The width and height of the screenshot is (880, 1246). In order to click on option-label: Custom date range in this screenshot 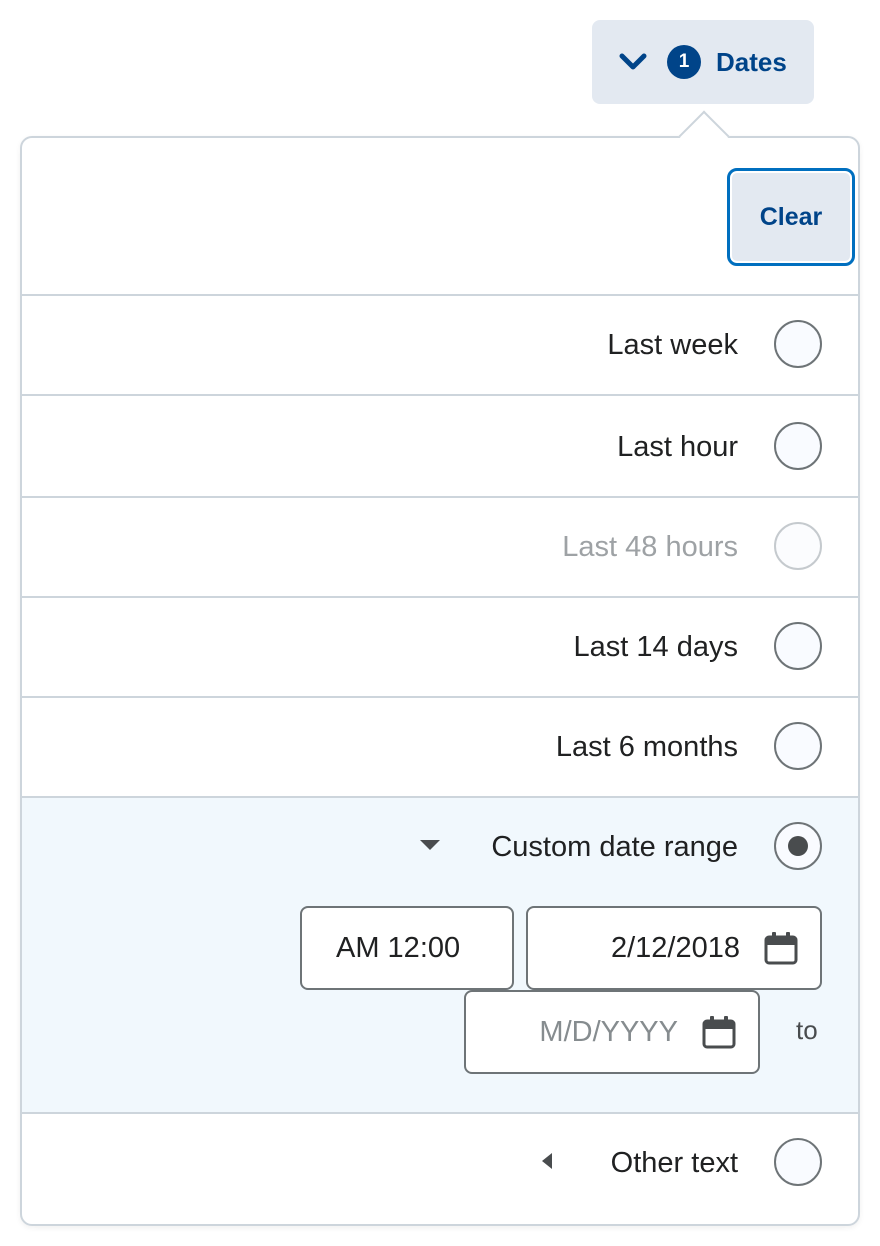, I will do `click(614, 847)`.